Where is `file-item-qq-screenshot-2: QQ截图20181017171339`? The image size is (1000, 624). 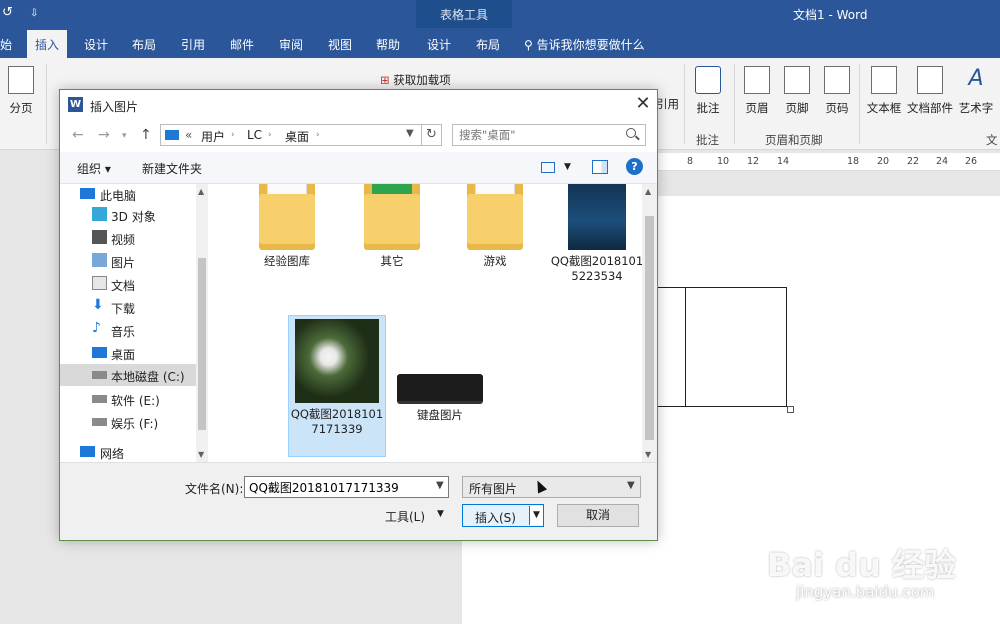
file-item-qq-screenshot-2: QQ截图20181017171339 is located at coordinates (337, 386).